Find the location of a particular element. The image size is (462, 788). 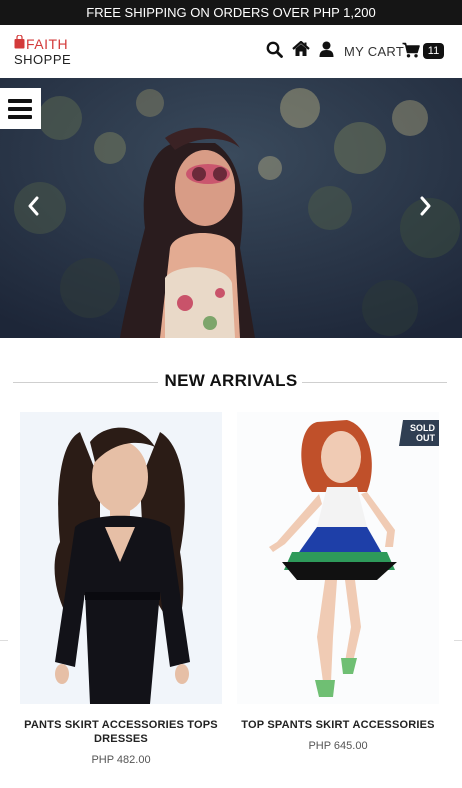

site-logo: FAITH SHOPPE is located at coordinates (44, 50).